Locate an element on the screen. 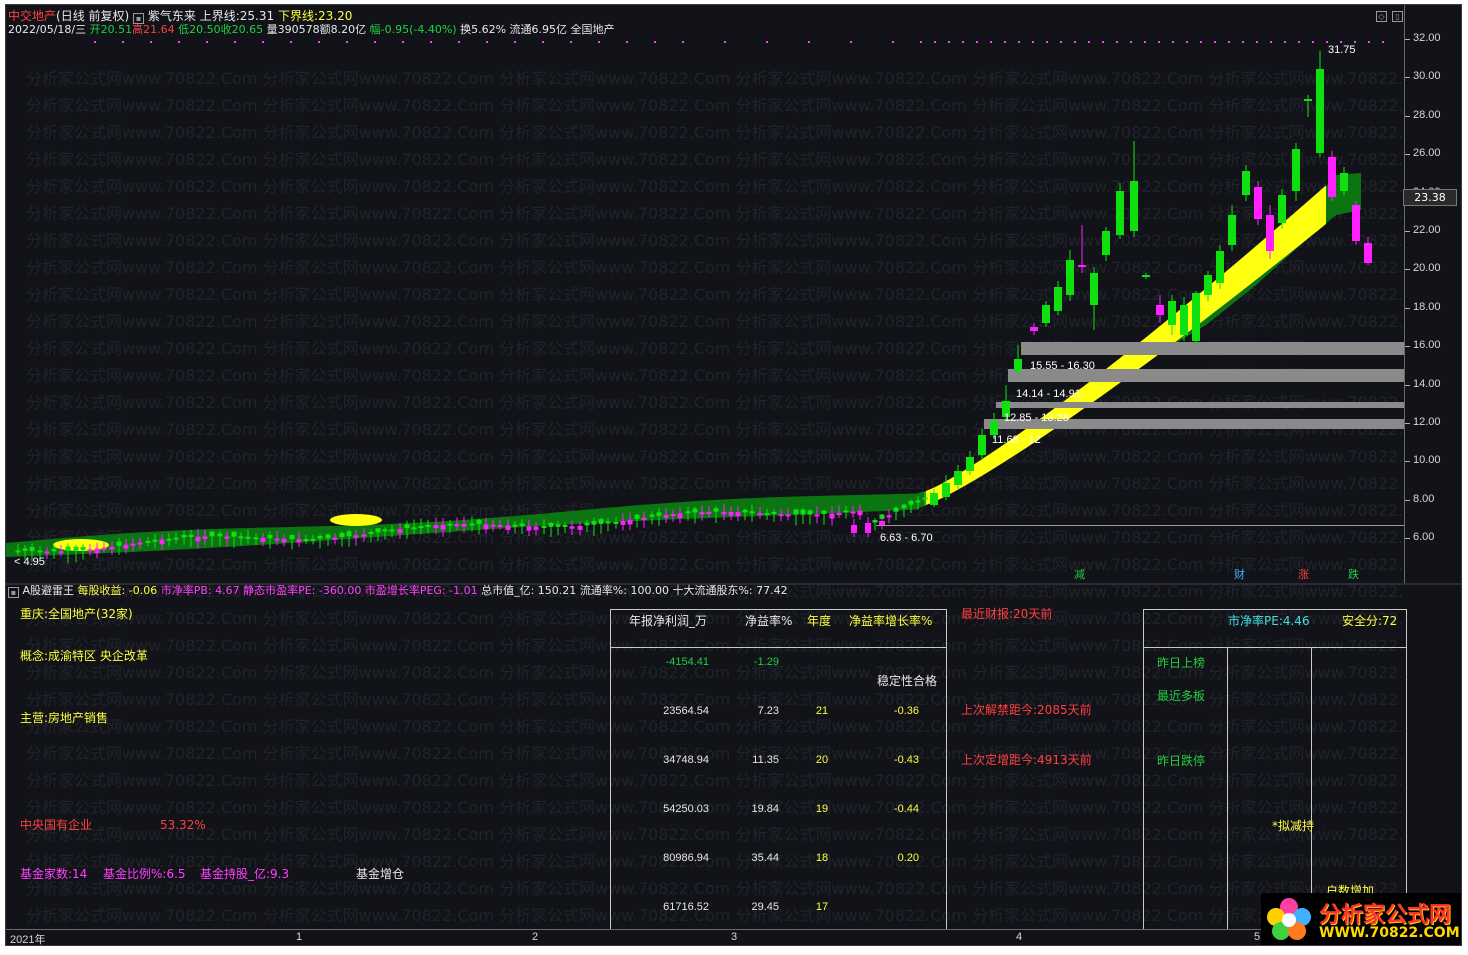 The height and width of the screenshot is (955, 1468). panel-icon: ▪ is located at coordinates (13, 592).